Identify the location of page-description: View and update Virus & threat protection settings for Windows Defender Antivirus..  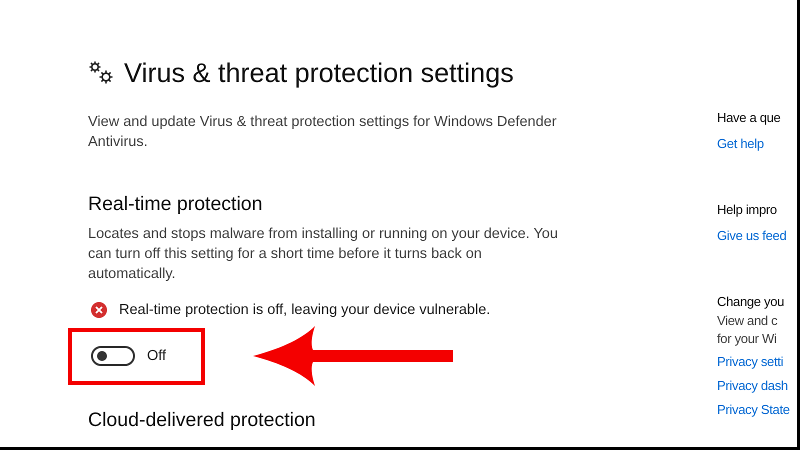
(323, 132).